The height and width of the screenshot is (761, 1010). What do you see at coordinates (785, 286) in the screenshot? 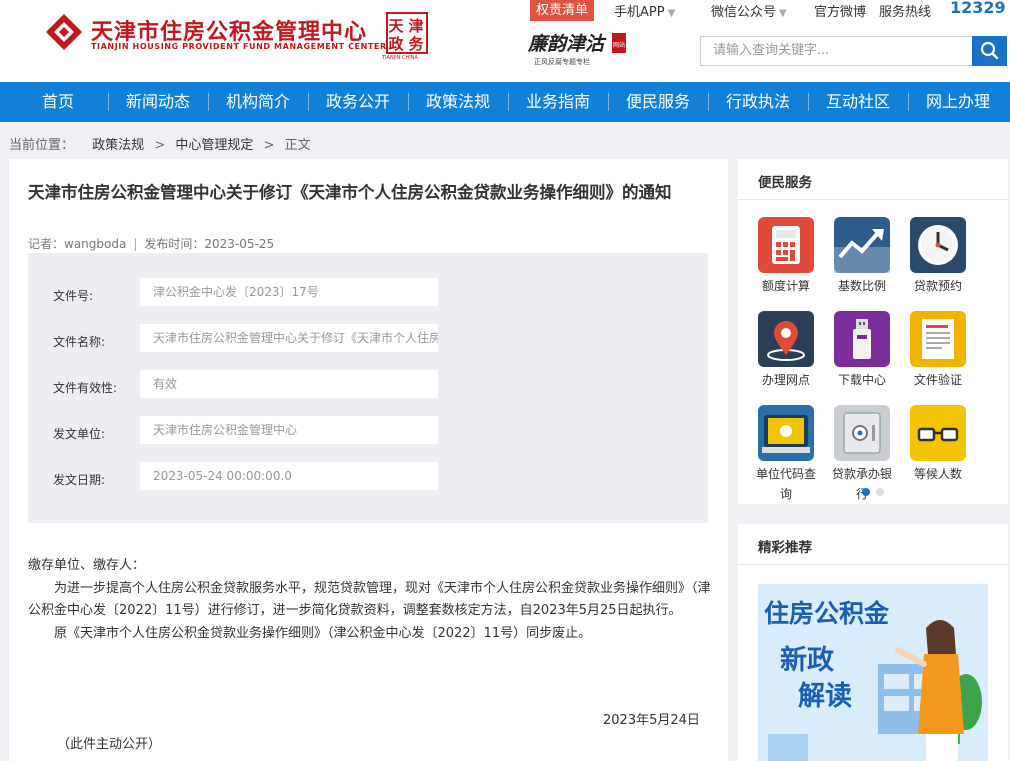
I see `service-label: 额度计算` at bounding box center [785, 286].